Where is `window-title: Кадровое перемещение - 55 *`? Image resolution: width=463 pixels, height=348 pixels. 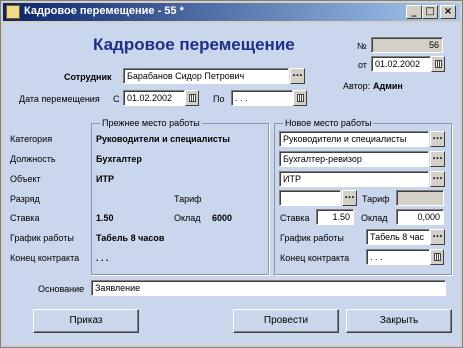 window-title: Кадровое перемещение - 55 * is located at coordinates (104, 11).